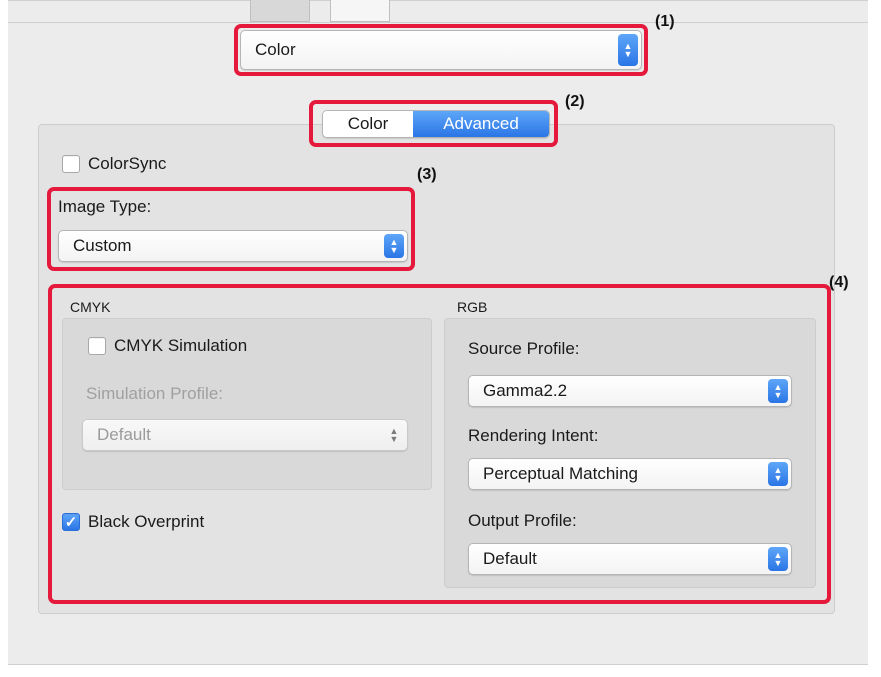 The image size is (881, 677). What do you see at coordinates (560, 473) in the screenshot?
I see `rendering-intent-value: Perceptual Matching` at bounding box center [560, 473].